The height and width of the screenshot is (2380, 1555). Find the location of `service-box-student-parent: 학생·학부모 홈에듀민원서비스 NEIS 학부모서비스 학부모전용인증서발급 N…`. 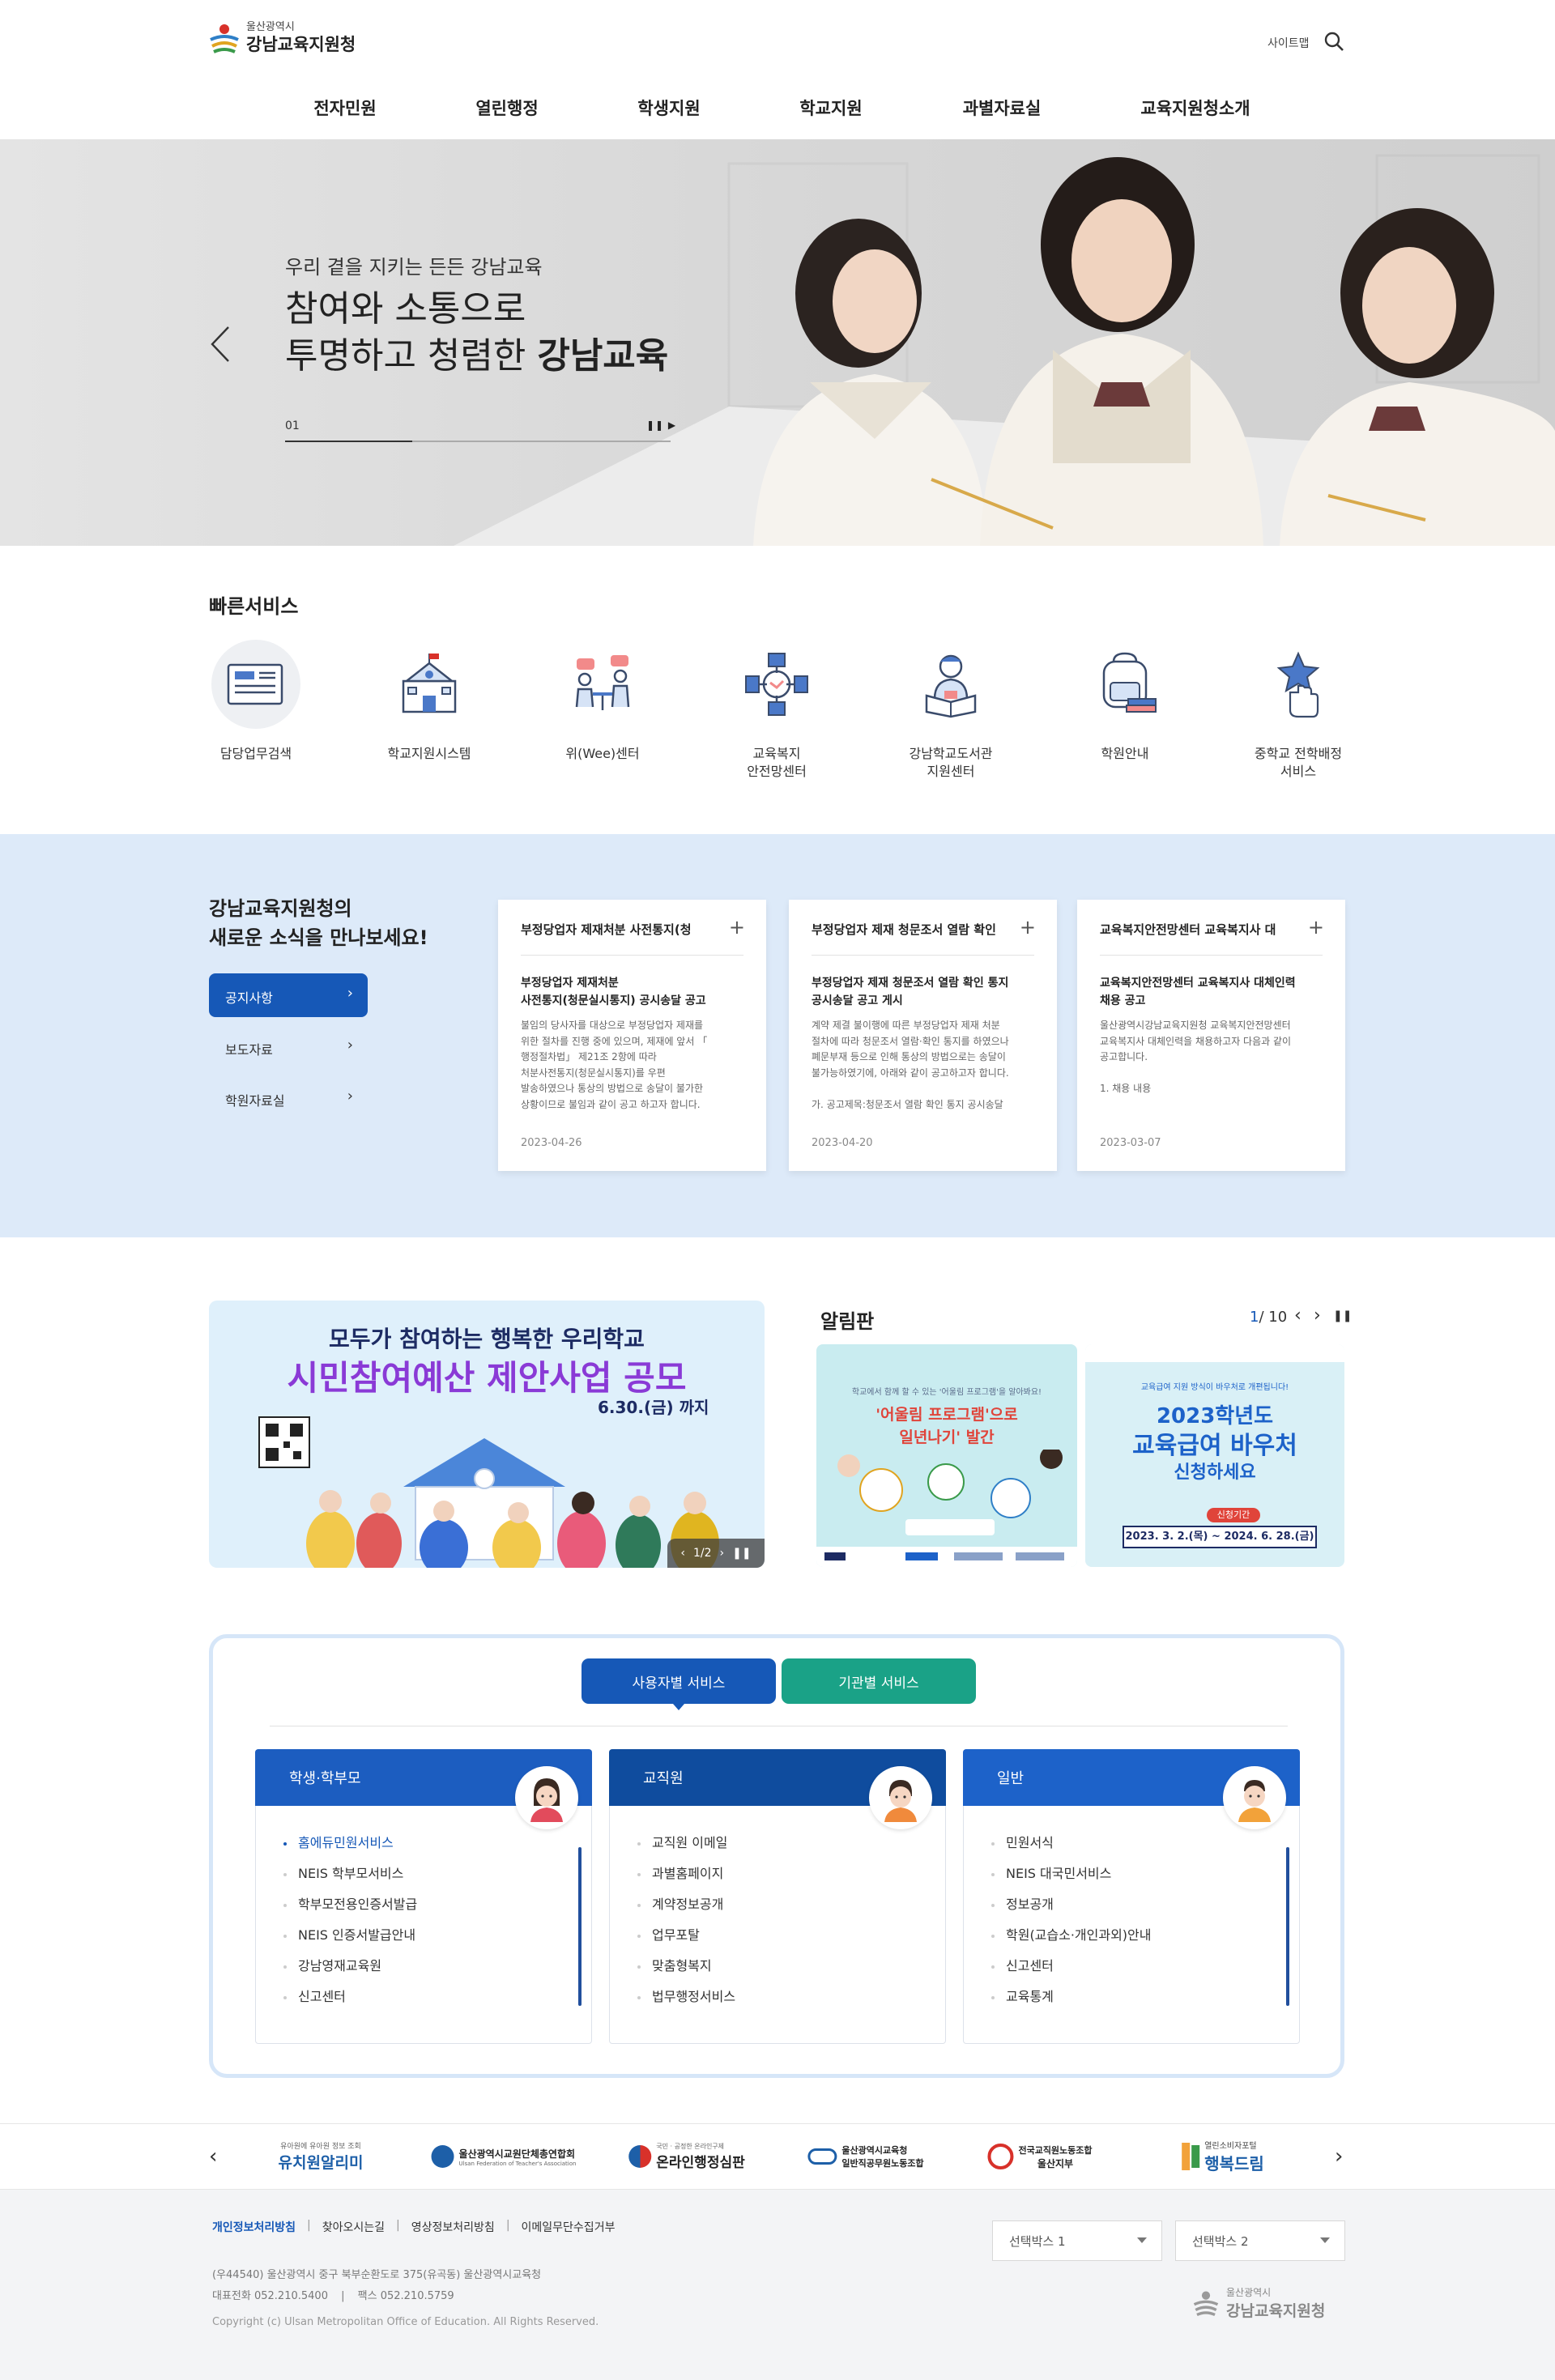

service-box-student-parent: 학생·학부모 홈에듀민원서비스 NEIS 학부모서비스 학부모전용인증서발급 N… is located at coordinates (423, 1896).